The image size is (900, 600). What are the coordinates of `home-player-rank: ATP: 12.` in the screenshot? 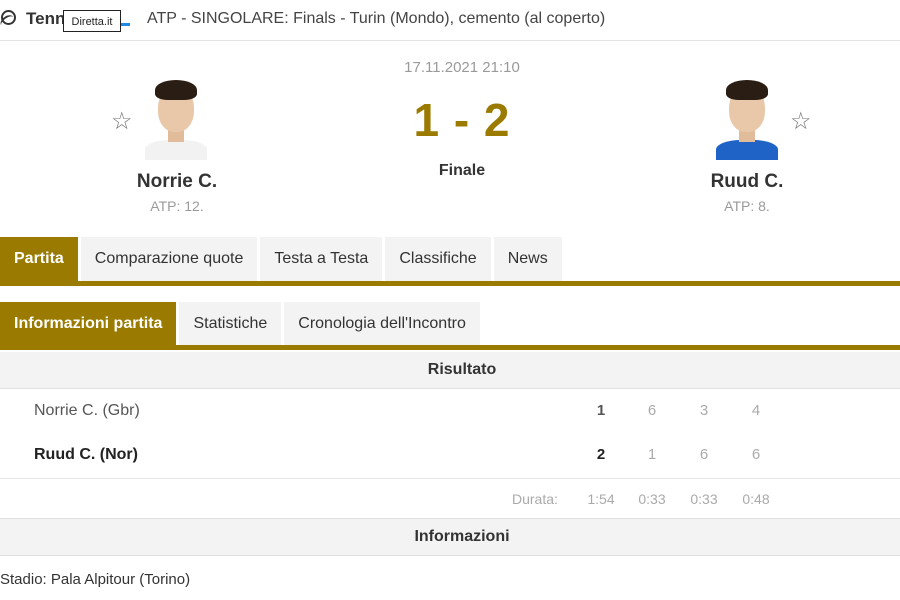 It's located at (177, 206).